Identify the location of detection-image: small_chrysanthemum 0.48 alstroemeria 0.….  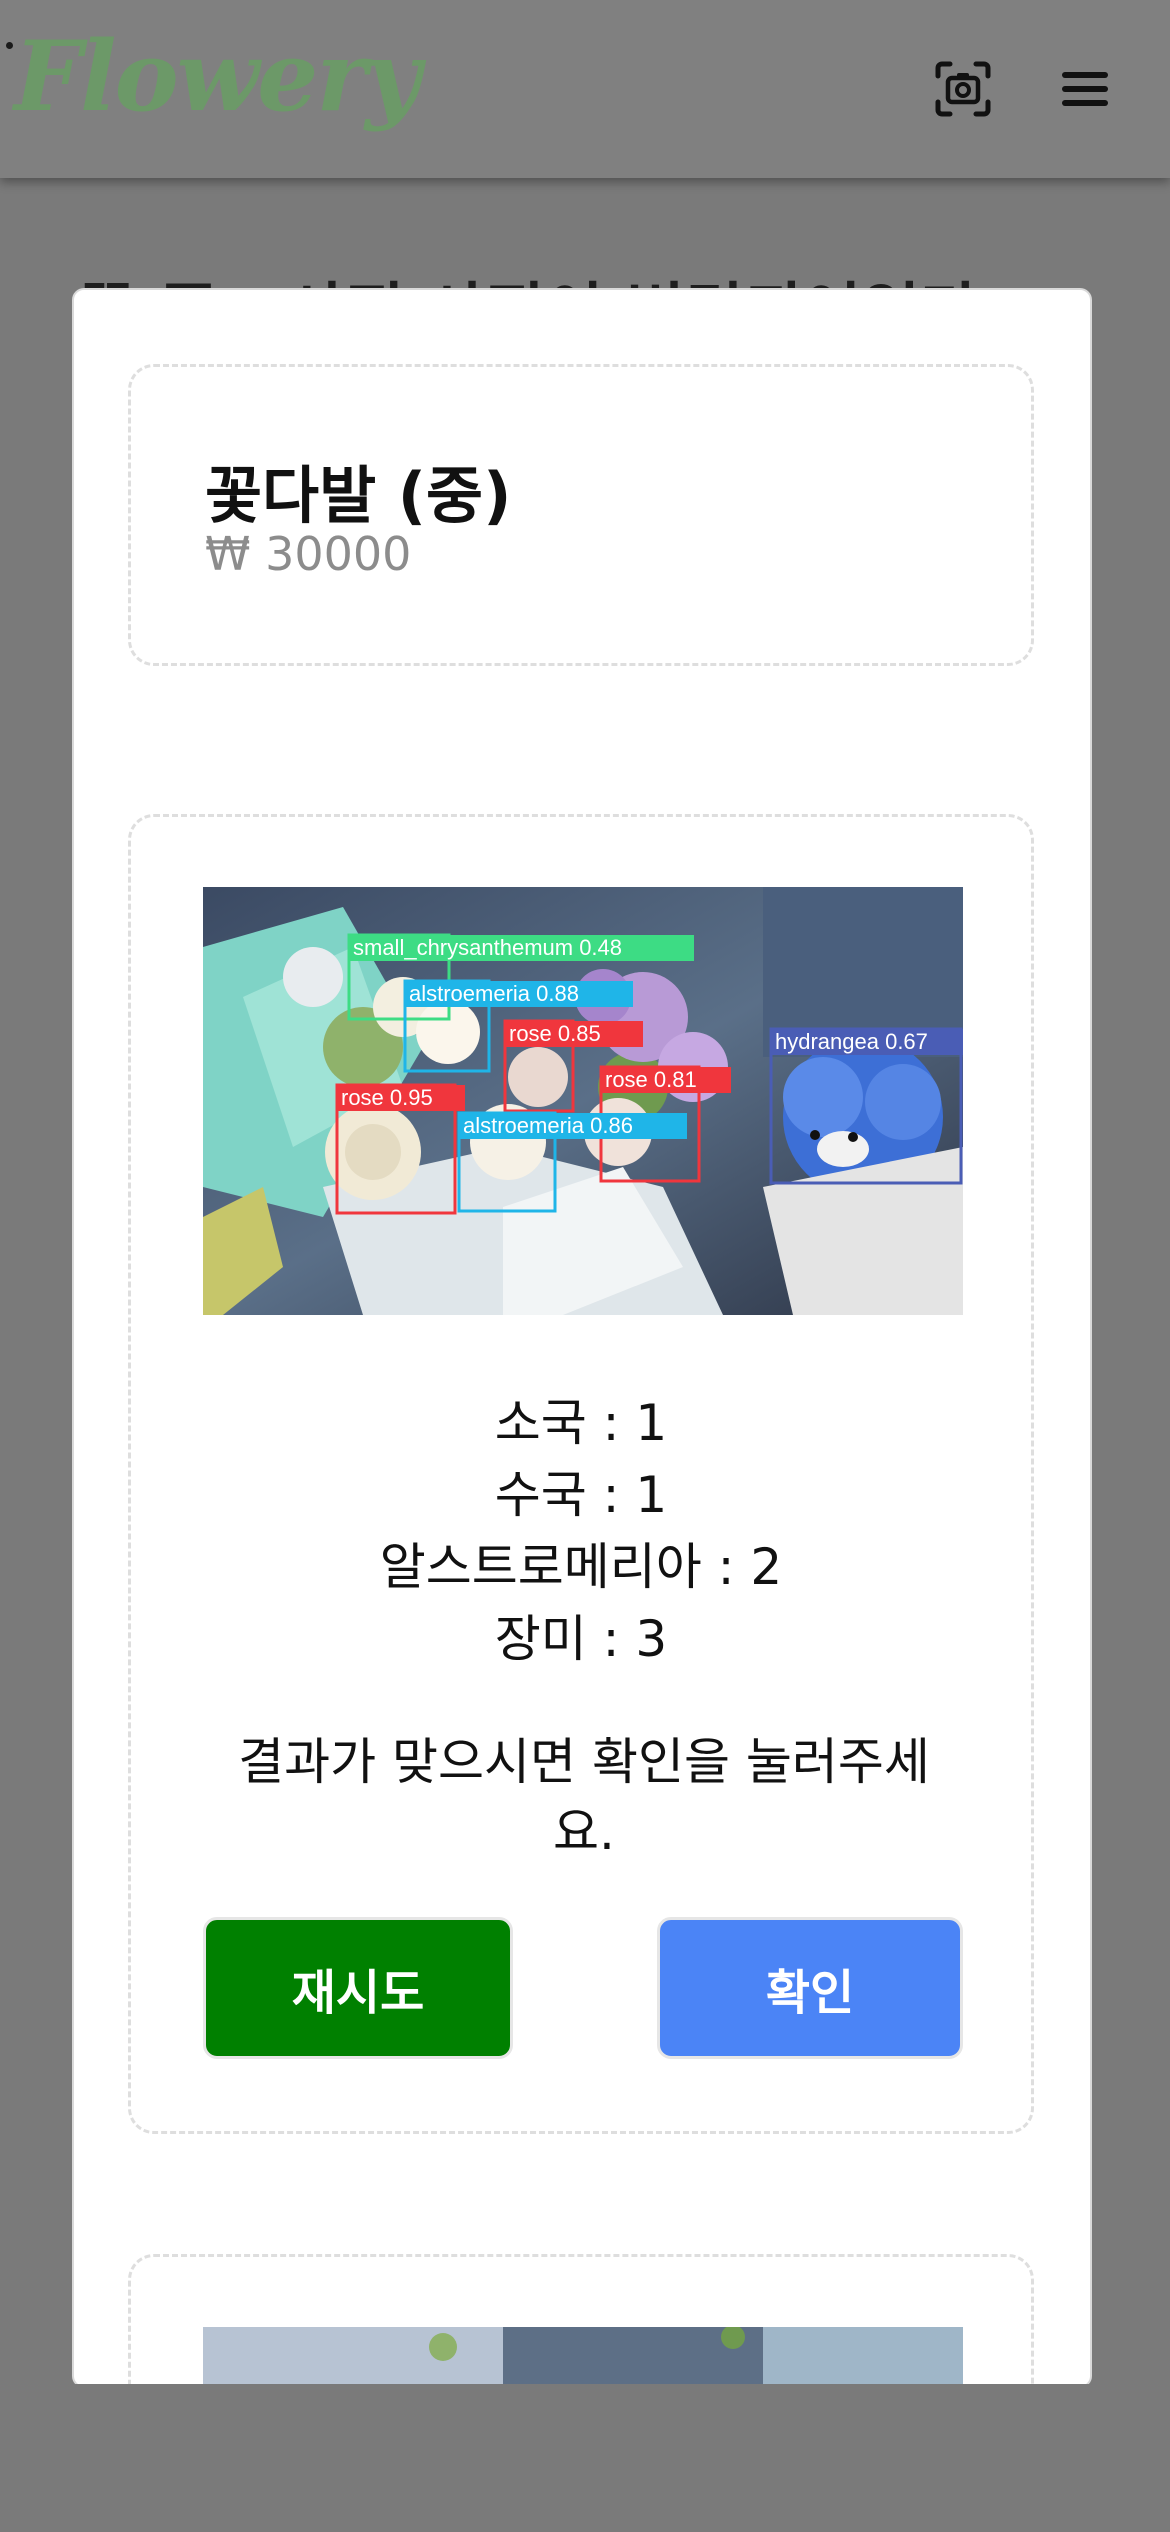
(583, 1101).